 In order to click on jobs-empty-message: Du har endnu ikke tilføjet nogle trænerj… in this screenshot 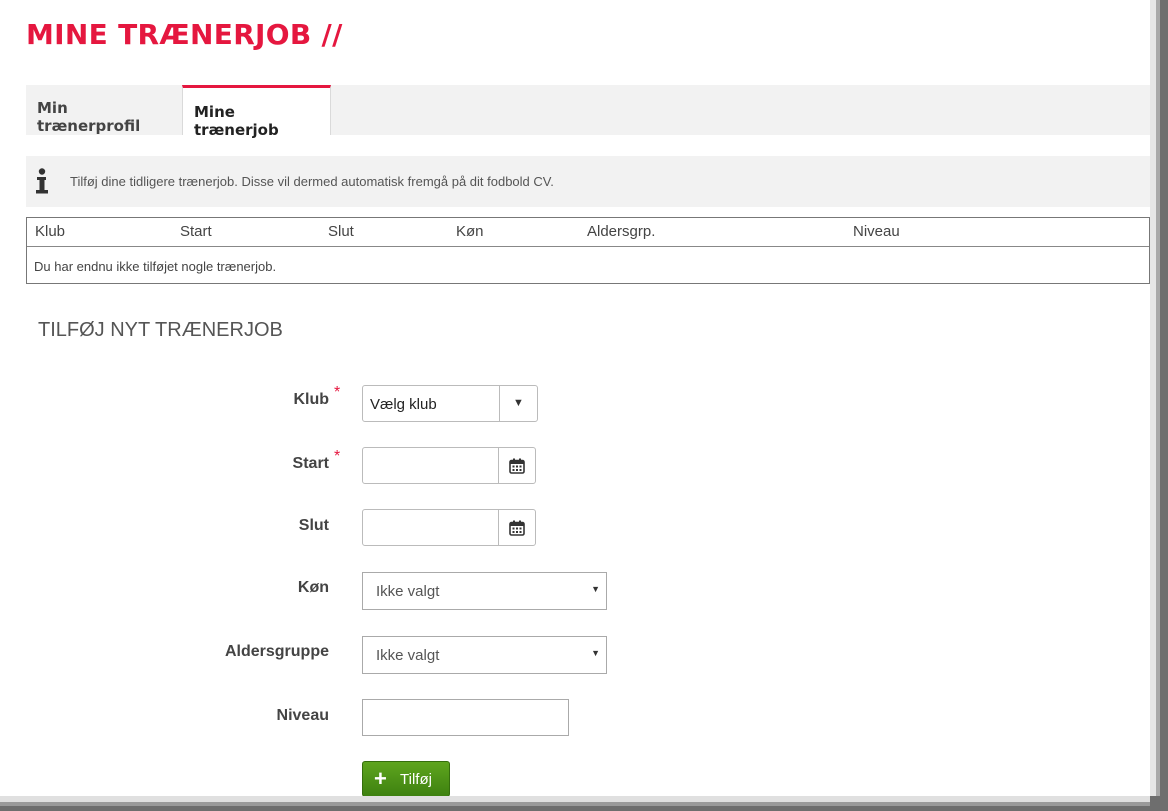, I will do `click(155, 266)`.